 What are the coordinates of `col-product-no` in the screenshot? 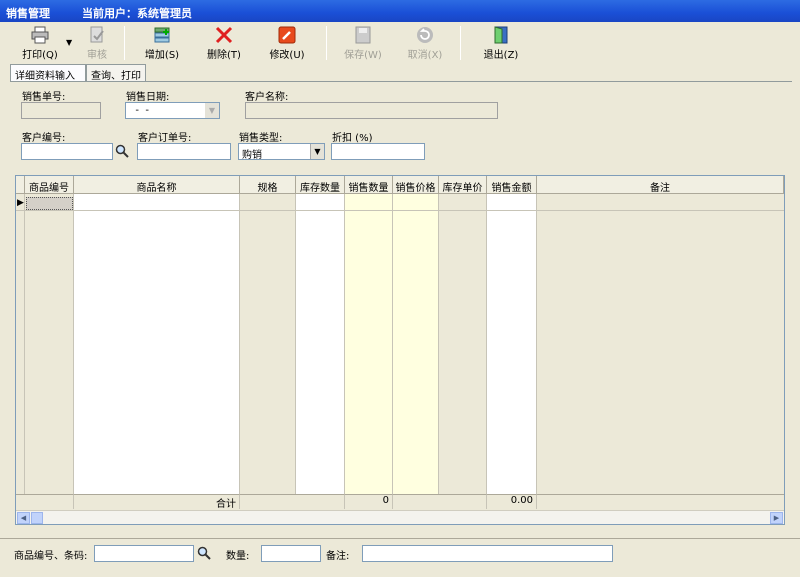 It's located at (49, 342).